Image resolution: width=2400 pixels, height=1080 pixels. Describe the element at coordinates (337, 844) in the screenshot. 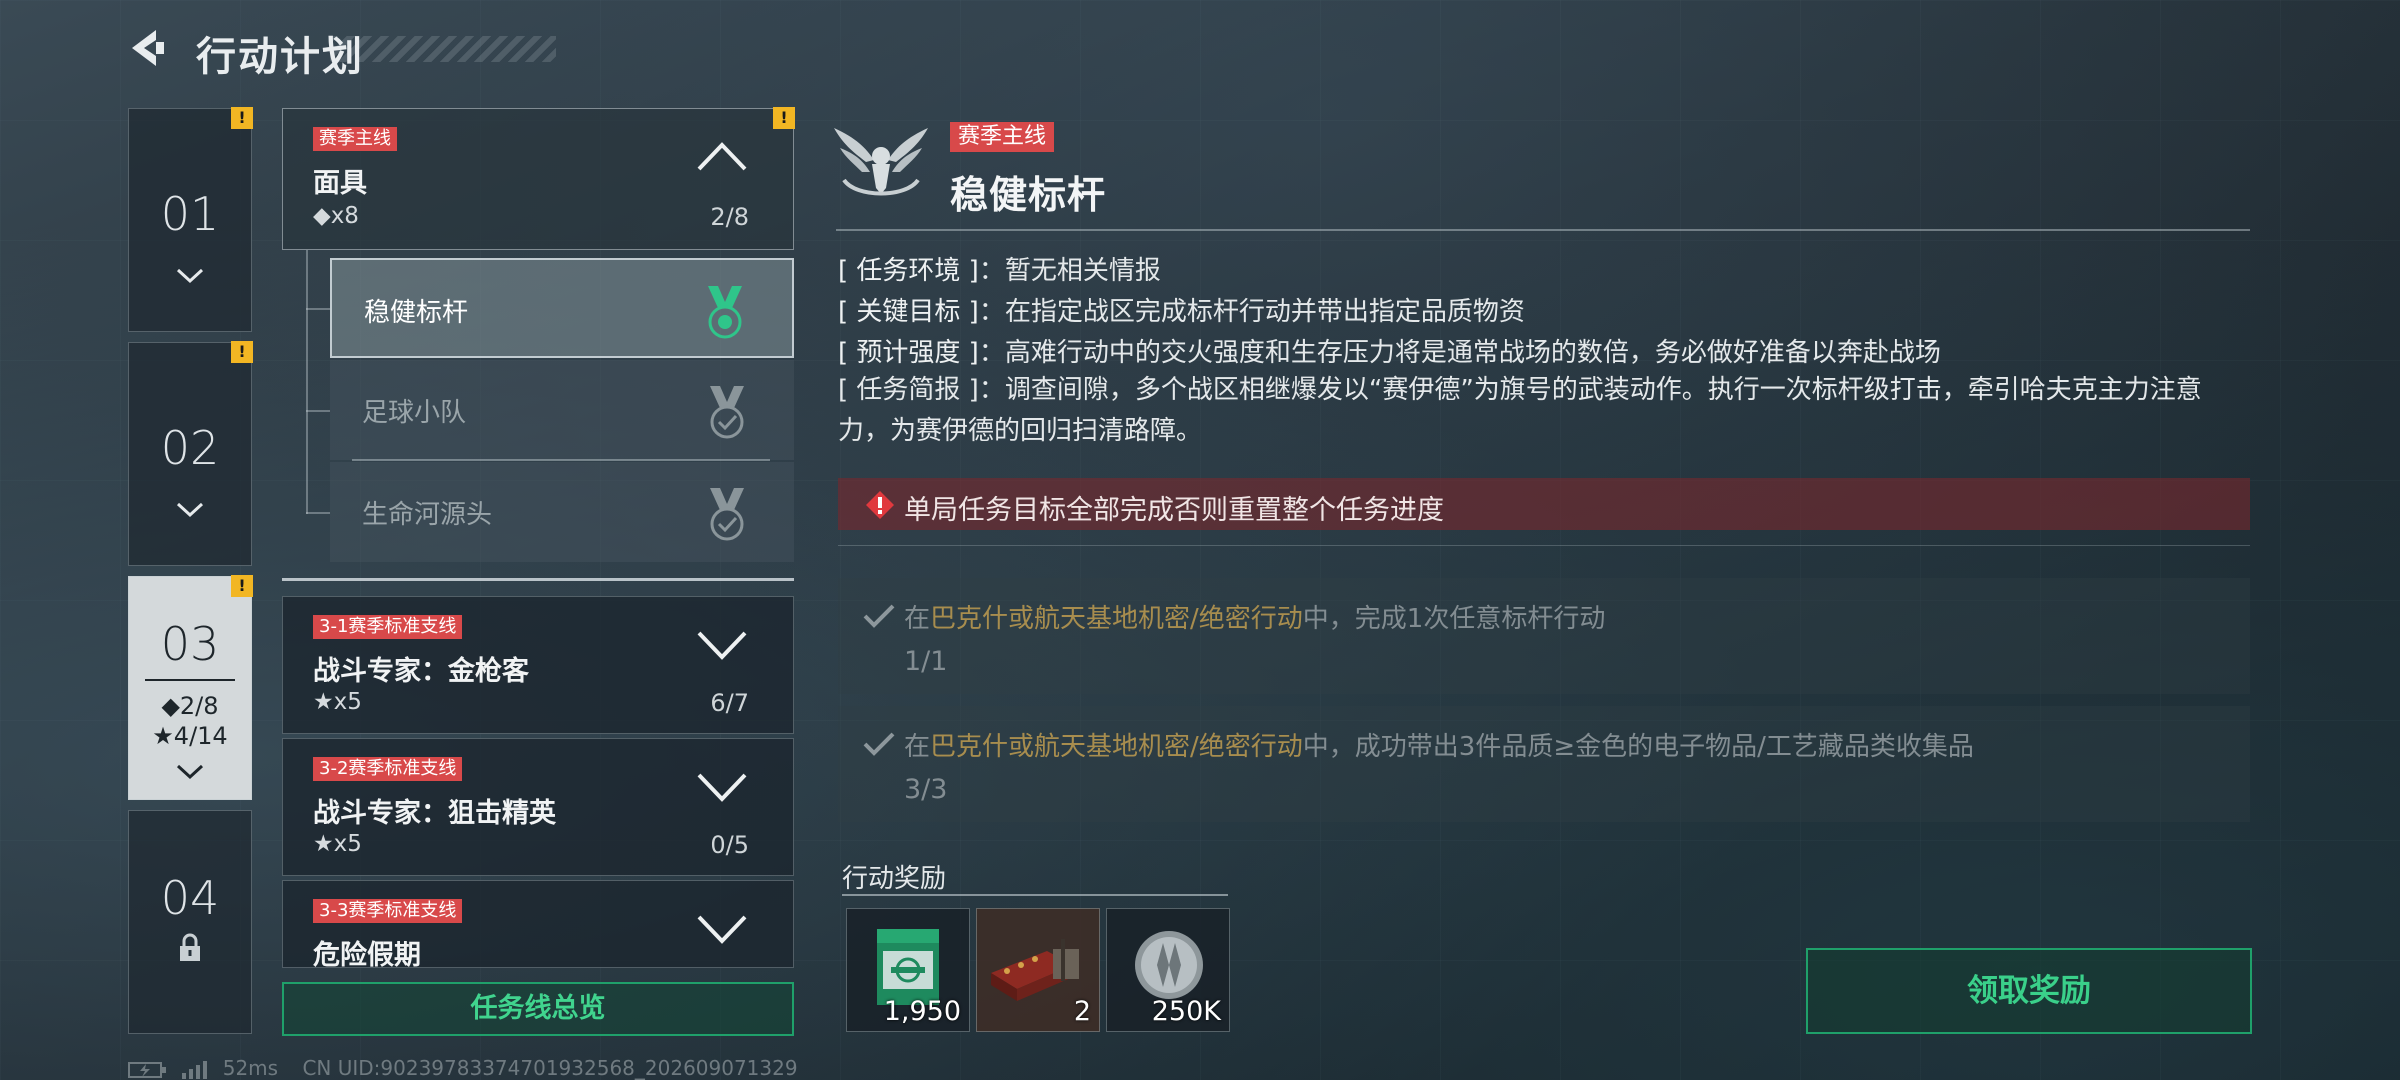

I see `mission-reward: ★x5` at that location.